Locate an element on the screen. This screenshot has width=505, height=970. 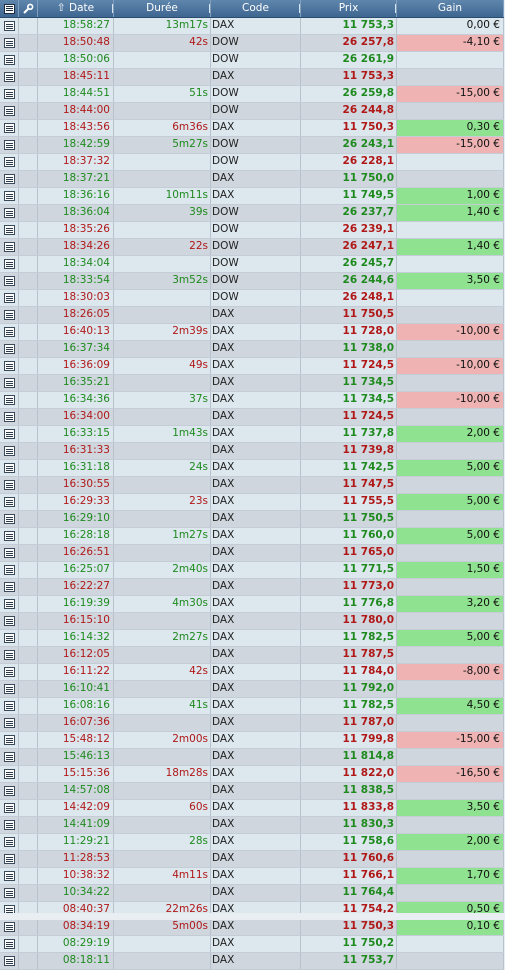
column-header-date: ⇧ Date is located at coordinates (76, 8).